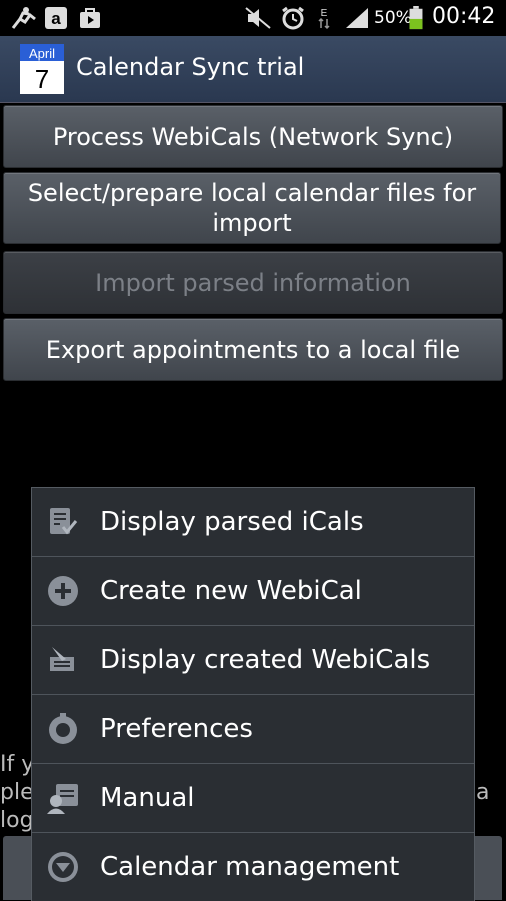 The height and width of the screenshot is (901, 506). Describe the element at coordinates (265, 660) in the screenshot. I see `menu-label: Display created WebiCals` at that location.